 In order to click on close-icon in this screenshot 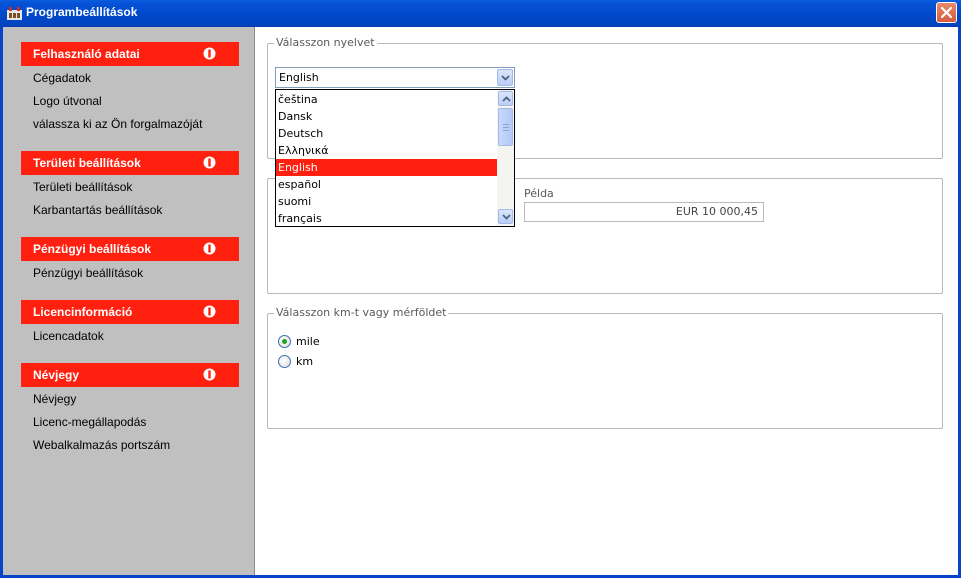, I will do `click(946, 12)`.